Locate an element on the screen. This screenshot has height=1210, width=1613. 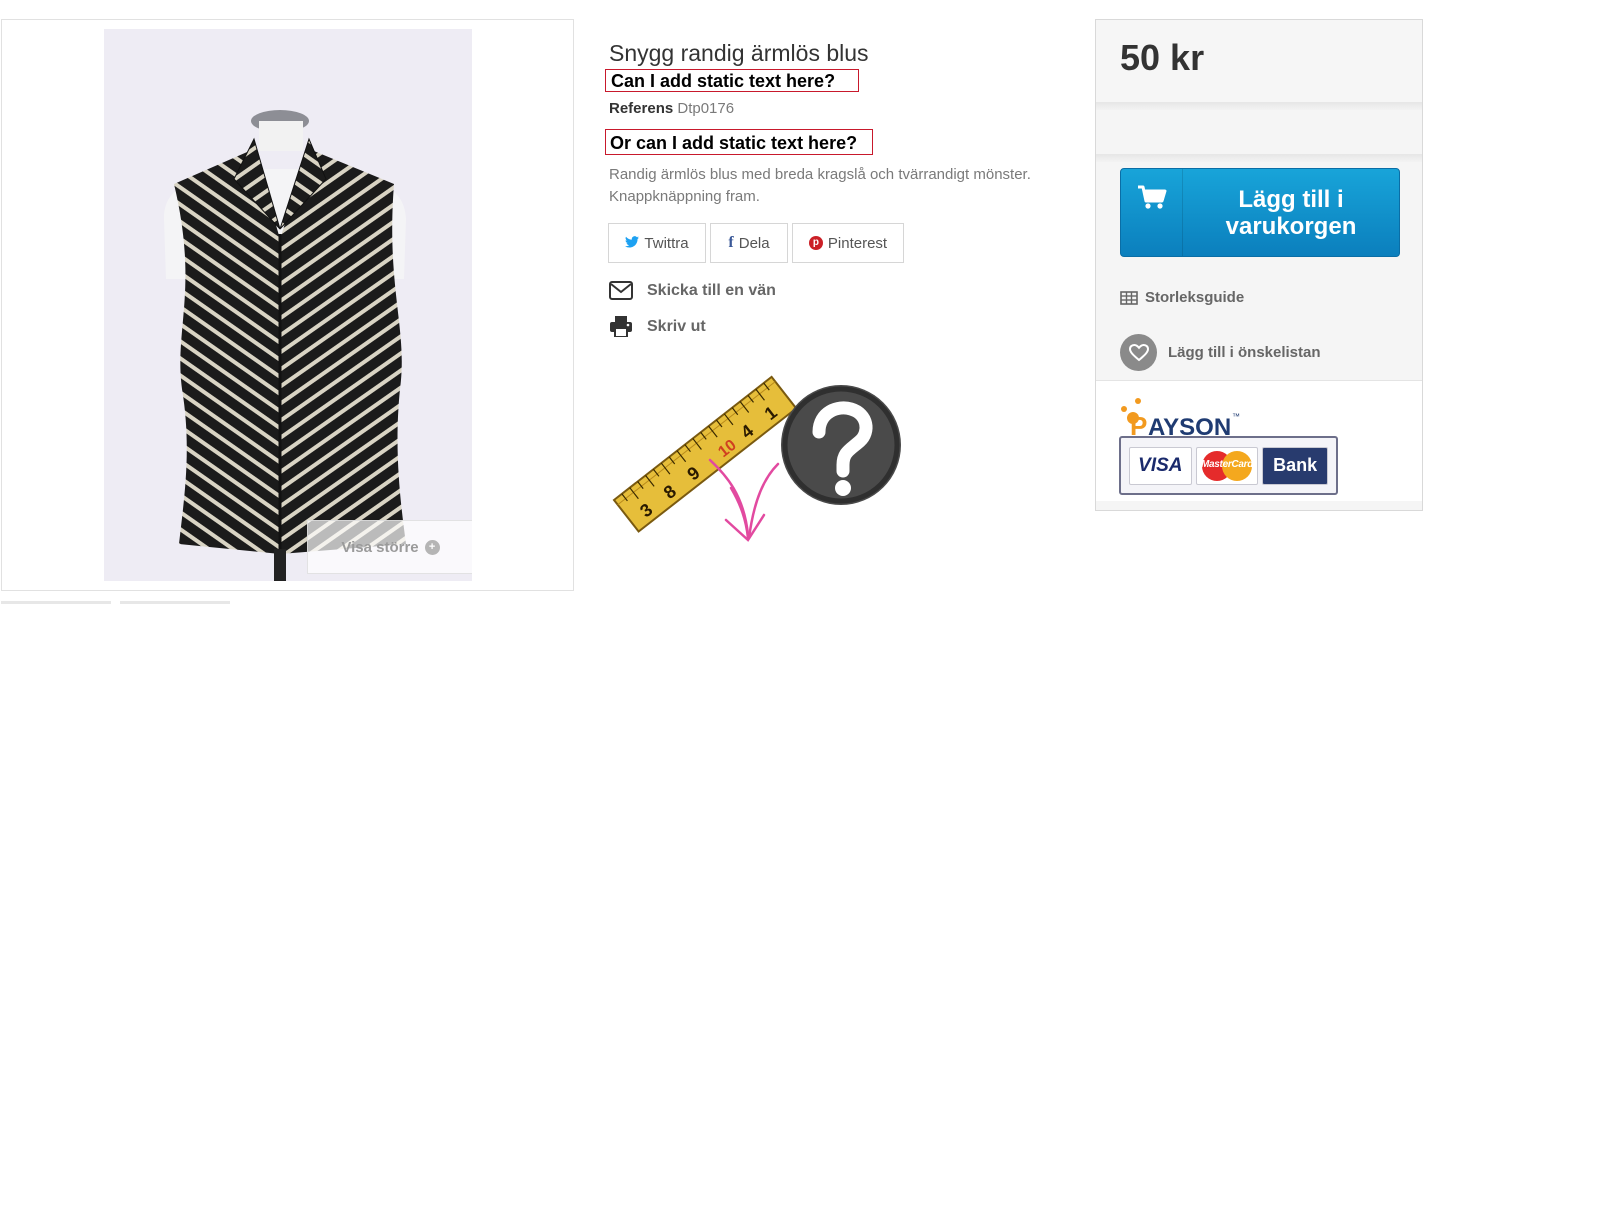
pinterest-icon: p is located at coordinates (815, 243).